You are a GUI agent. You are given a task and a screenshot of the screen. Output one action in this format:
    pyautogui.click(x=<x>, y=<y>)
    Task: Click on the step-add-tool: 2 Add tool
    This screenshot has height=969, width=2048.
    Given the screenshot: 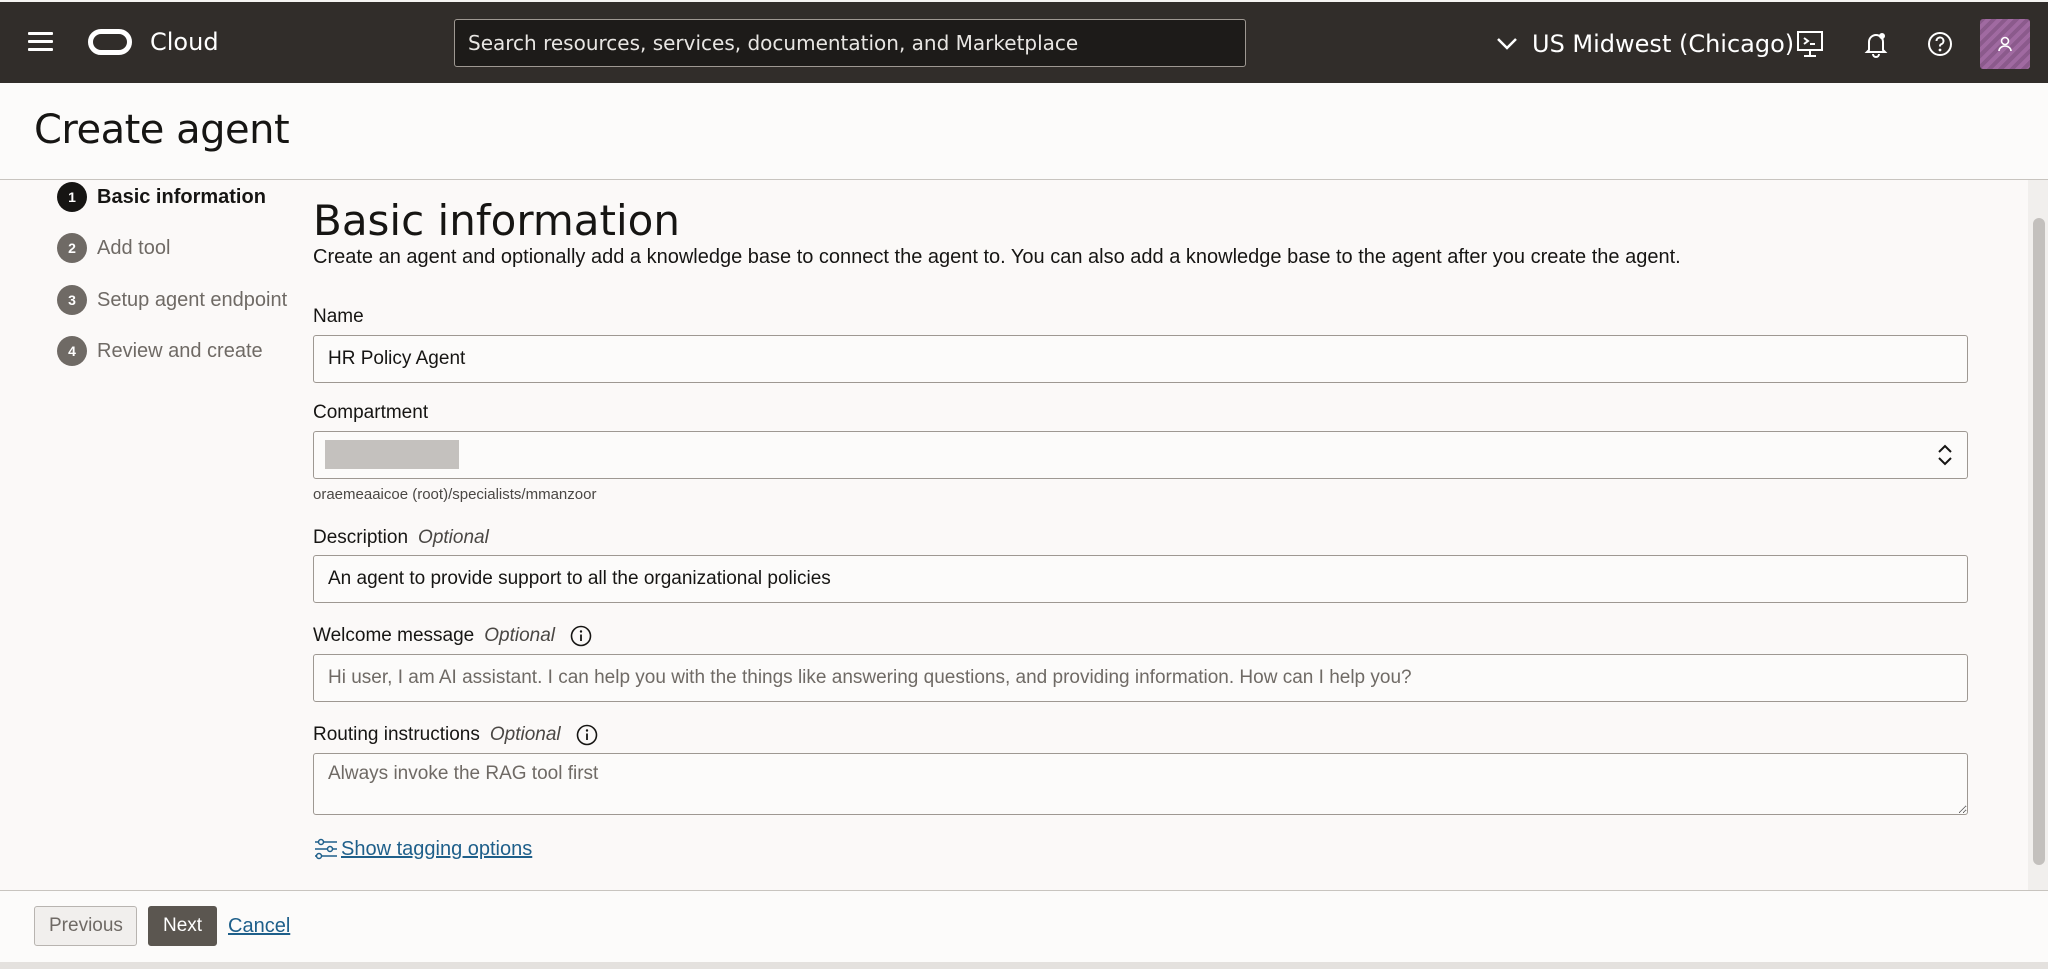 What is the action you would take?
    pyautogui.click(x=113, y=248)
    